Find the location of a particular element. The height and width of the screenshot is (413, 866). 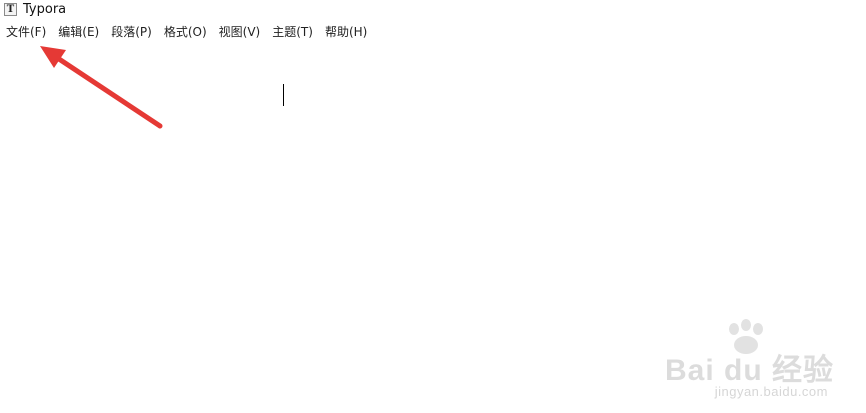

menu-view: 视图(V) is located at coordinates (240, 32).